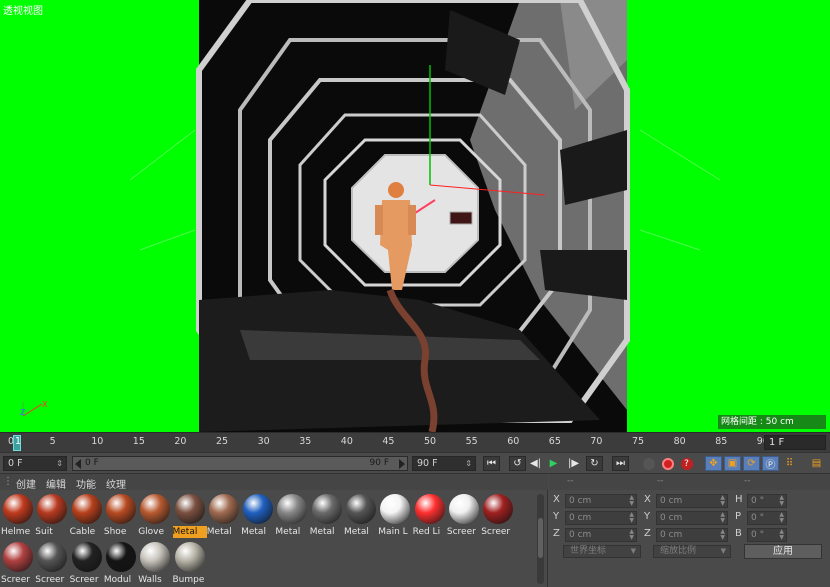 The width and height of the screenshot is (830, 587). I want to click on record-button, so click(648, 463).